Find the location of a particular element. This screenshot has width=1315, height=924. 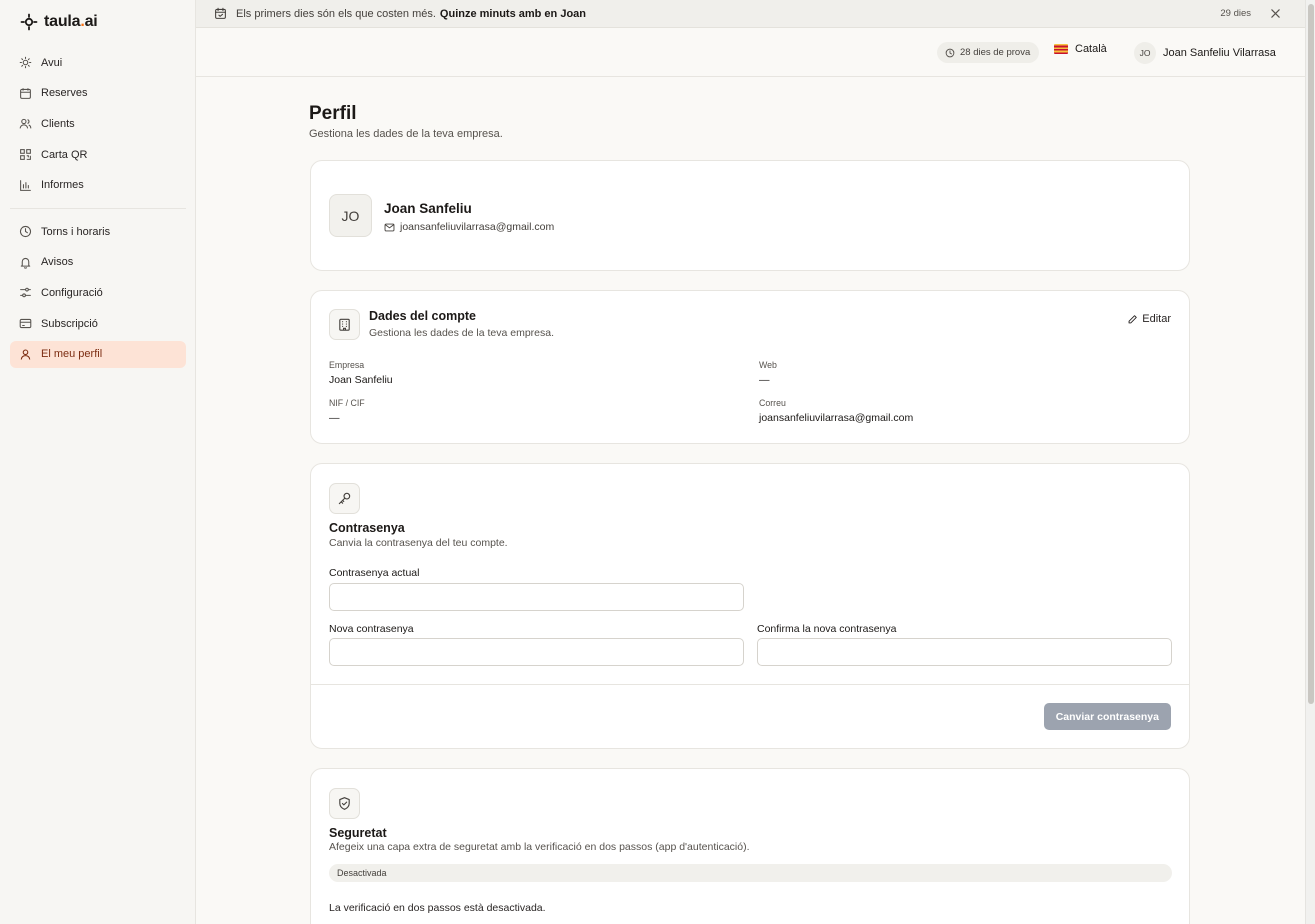

edit-account-button: Editar is located at coordinates (1149, 319).